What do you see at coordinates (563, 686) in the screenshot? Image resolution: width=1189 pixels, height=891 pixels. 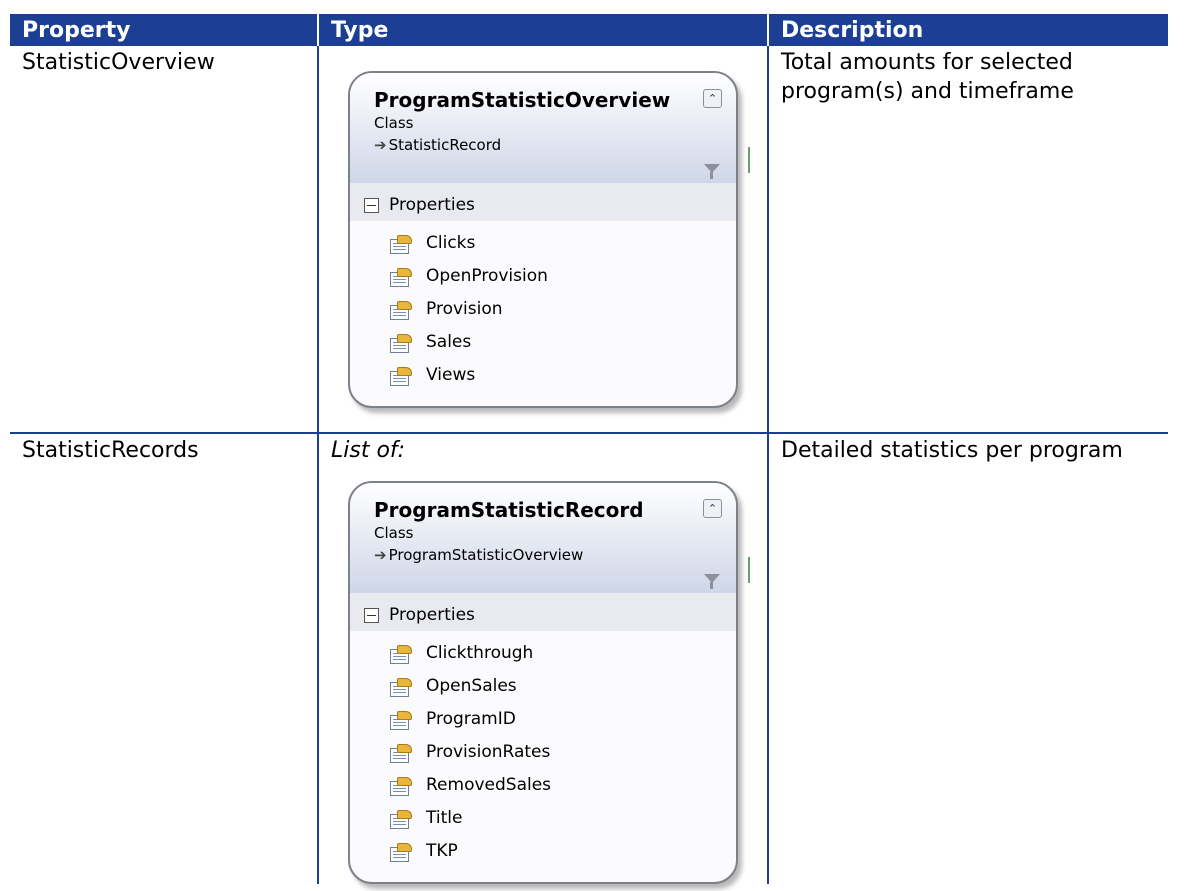 I see `list-item: OpenSales` at bounding box center [563, 686].